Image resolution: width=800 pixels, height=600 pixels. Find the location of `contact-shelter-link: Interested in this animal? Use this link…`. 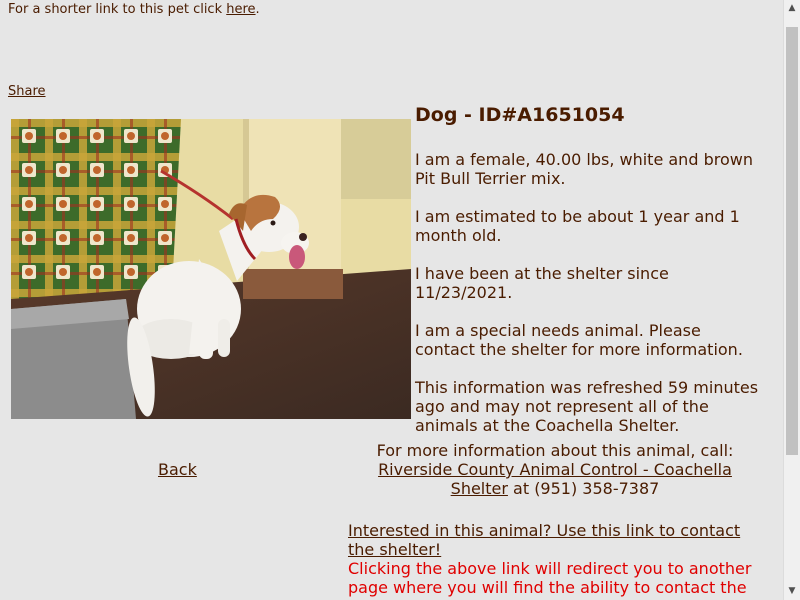

contact-shelter-link: Interested in this animal? Use this link… is located at coordinates (544, 540).